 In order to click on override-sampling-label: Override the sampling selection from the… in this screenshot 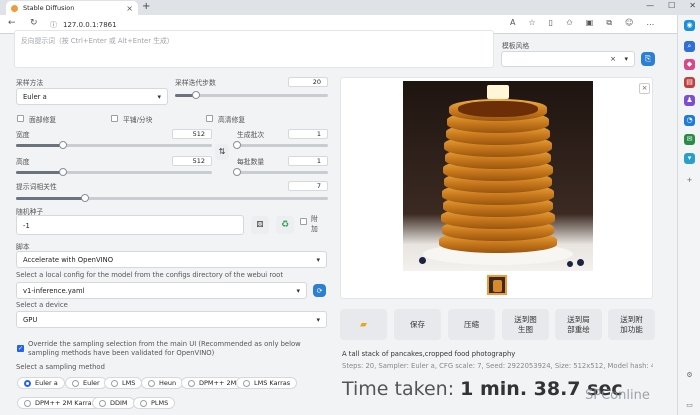, I will do `click(164, 348)`.